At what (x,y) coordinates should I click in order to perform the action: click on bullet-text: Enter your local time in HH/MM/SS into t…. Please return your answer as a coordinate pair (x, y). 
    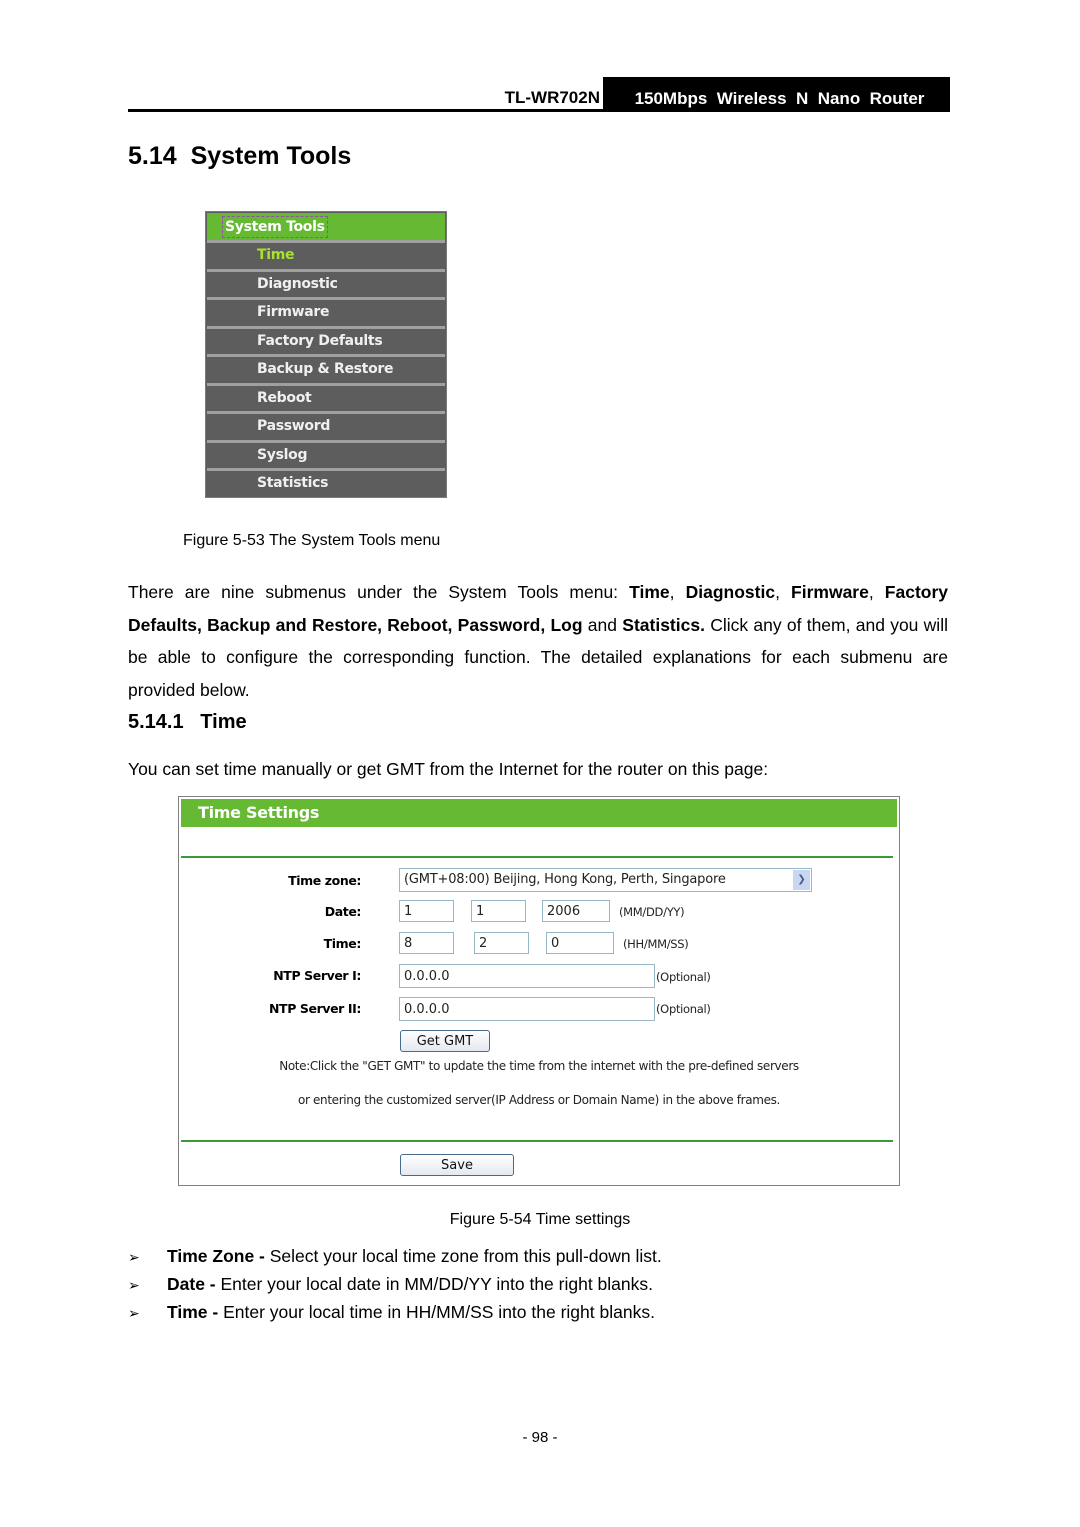
    Looking at the image, I should click on (439, 1312).